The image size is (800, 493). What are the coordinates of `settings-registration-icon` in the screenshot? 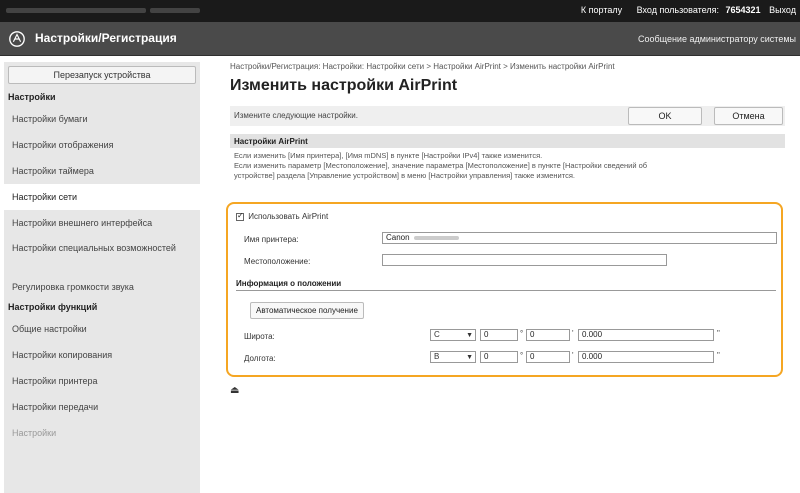 It's located at (17, 39).